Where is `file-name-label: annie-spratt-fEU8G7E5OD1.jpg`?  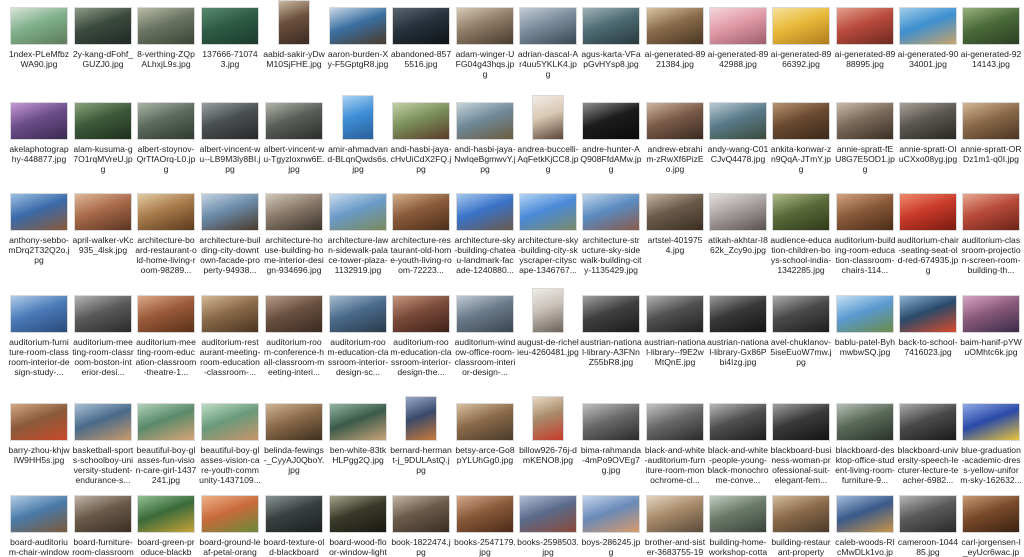
file-name-label: annie-spratt-fEU8G7E5OD1.jpg is located at coordinates (865, 159).